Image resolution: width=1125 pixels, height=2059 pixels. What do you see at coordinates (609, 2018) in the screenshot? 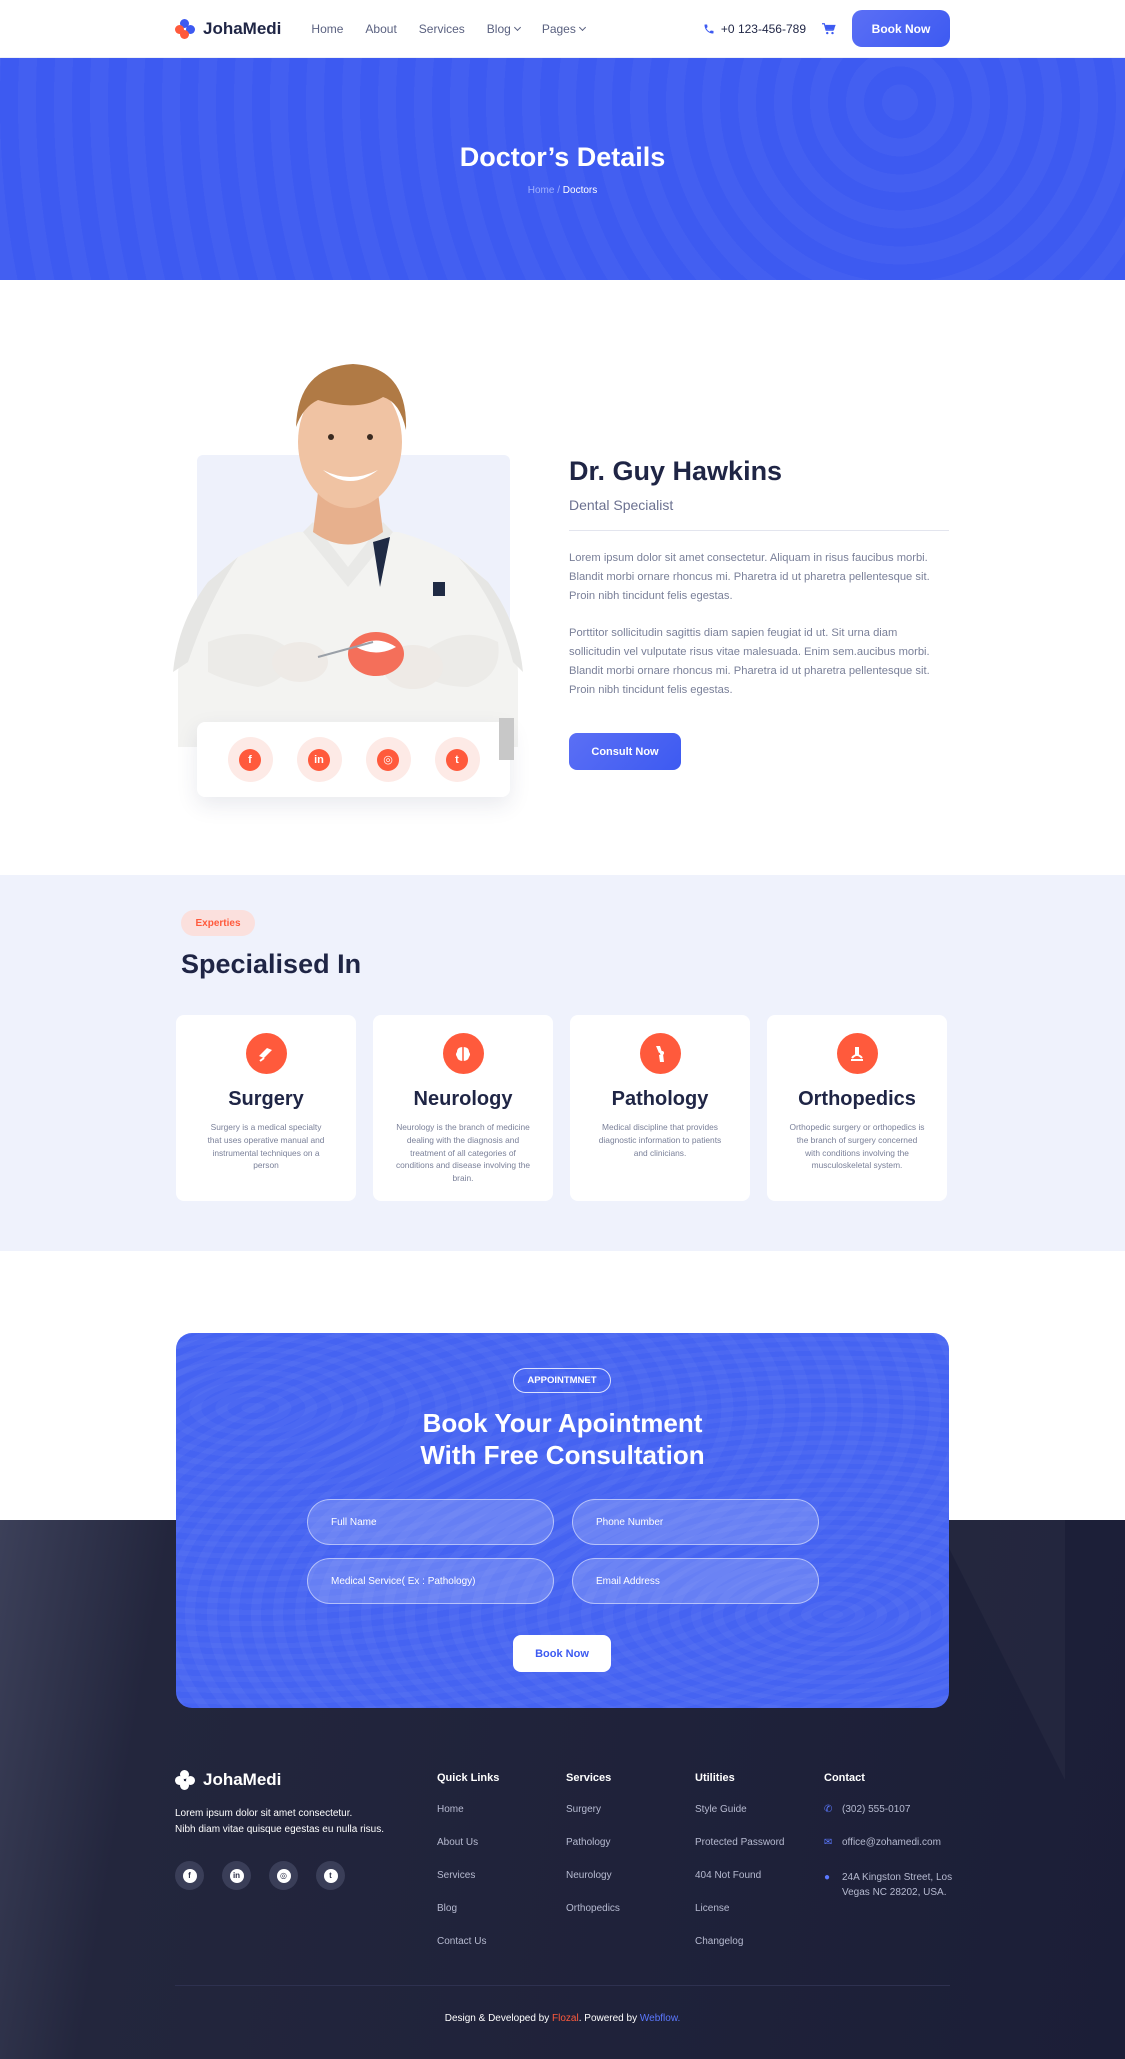
I see `copy-mid: . Powered by` at bounding box center [609, 2018].